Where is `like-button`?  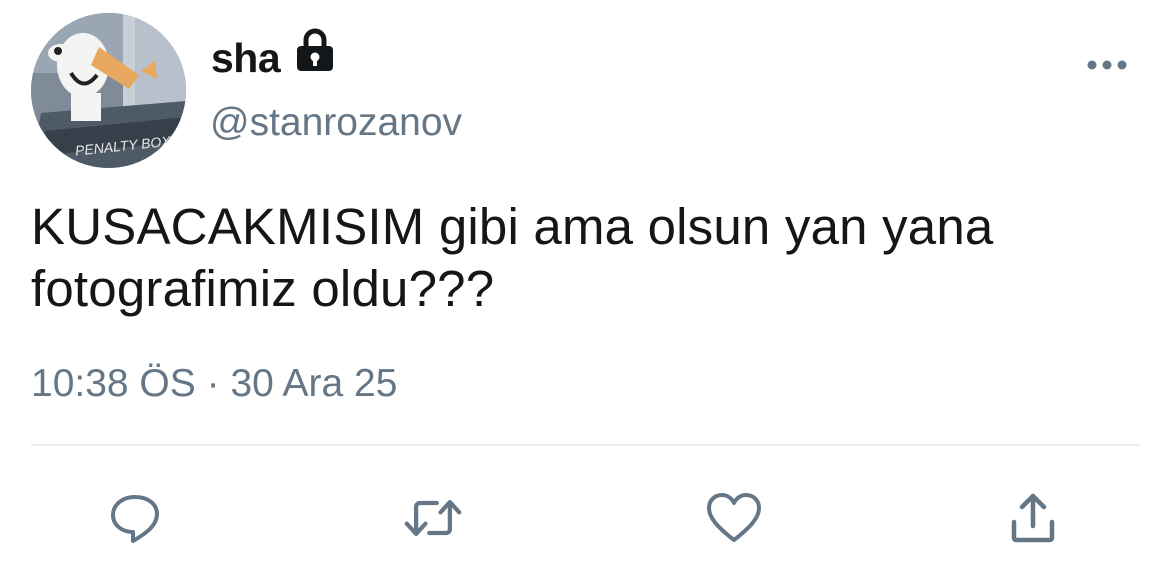 like-button is located at coordinates (734, 518).